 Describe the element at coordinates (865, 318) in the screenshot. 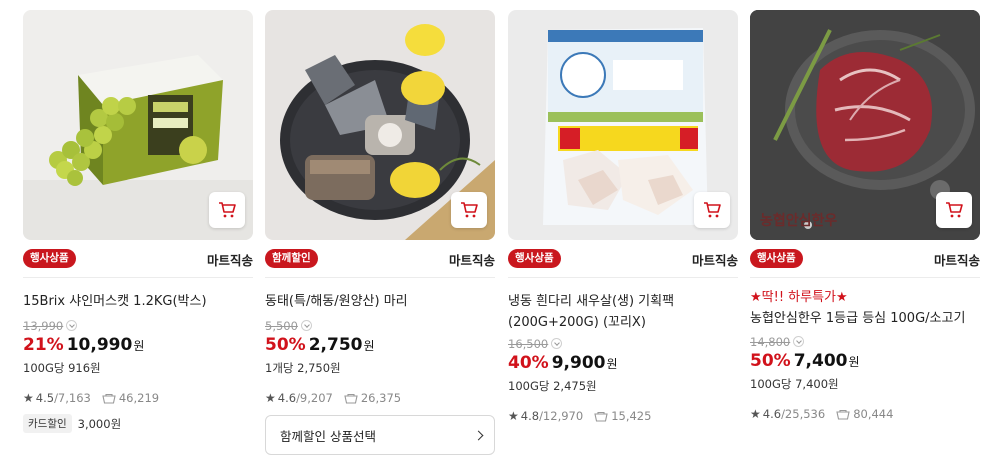

I see `product-name: 농협안심한우 1등급 등심 100G/소고기` at that location.